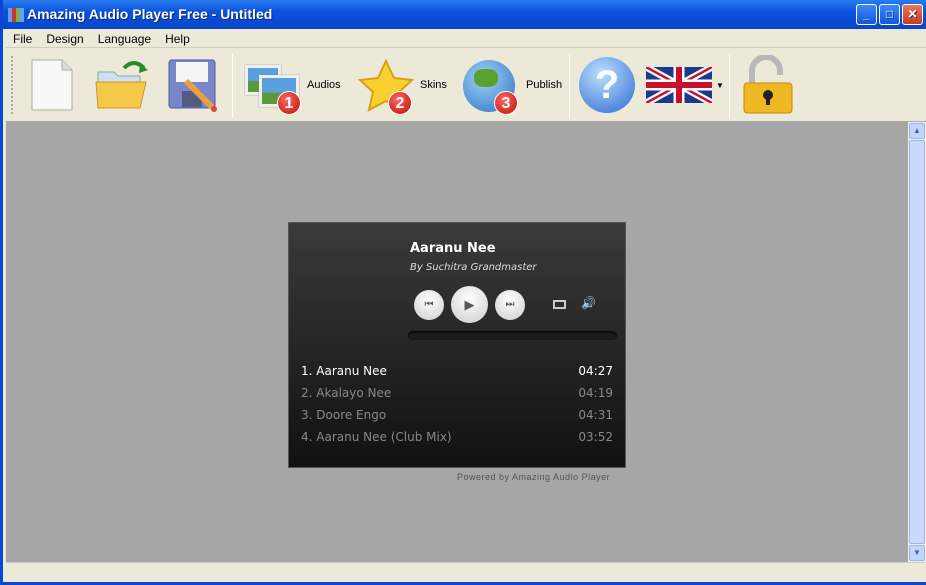 The height and width of the screenshot is (585, 926). What do you see at coordinates (457, 393) in the screenshot?
I see `playlist-item: 2. Akalayo Nee 04:19` at bounding box center [457, 393].